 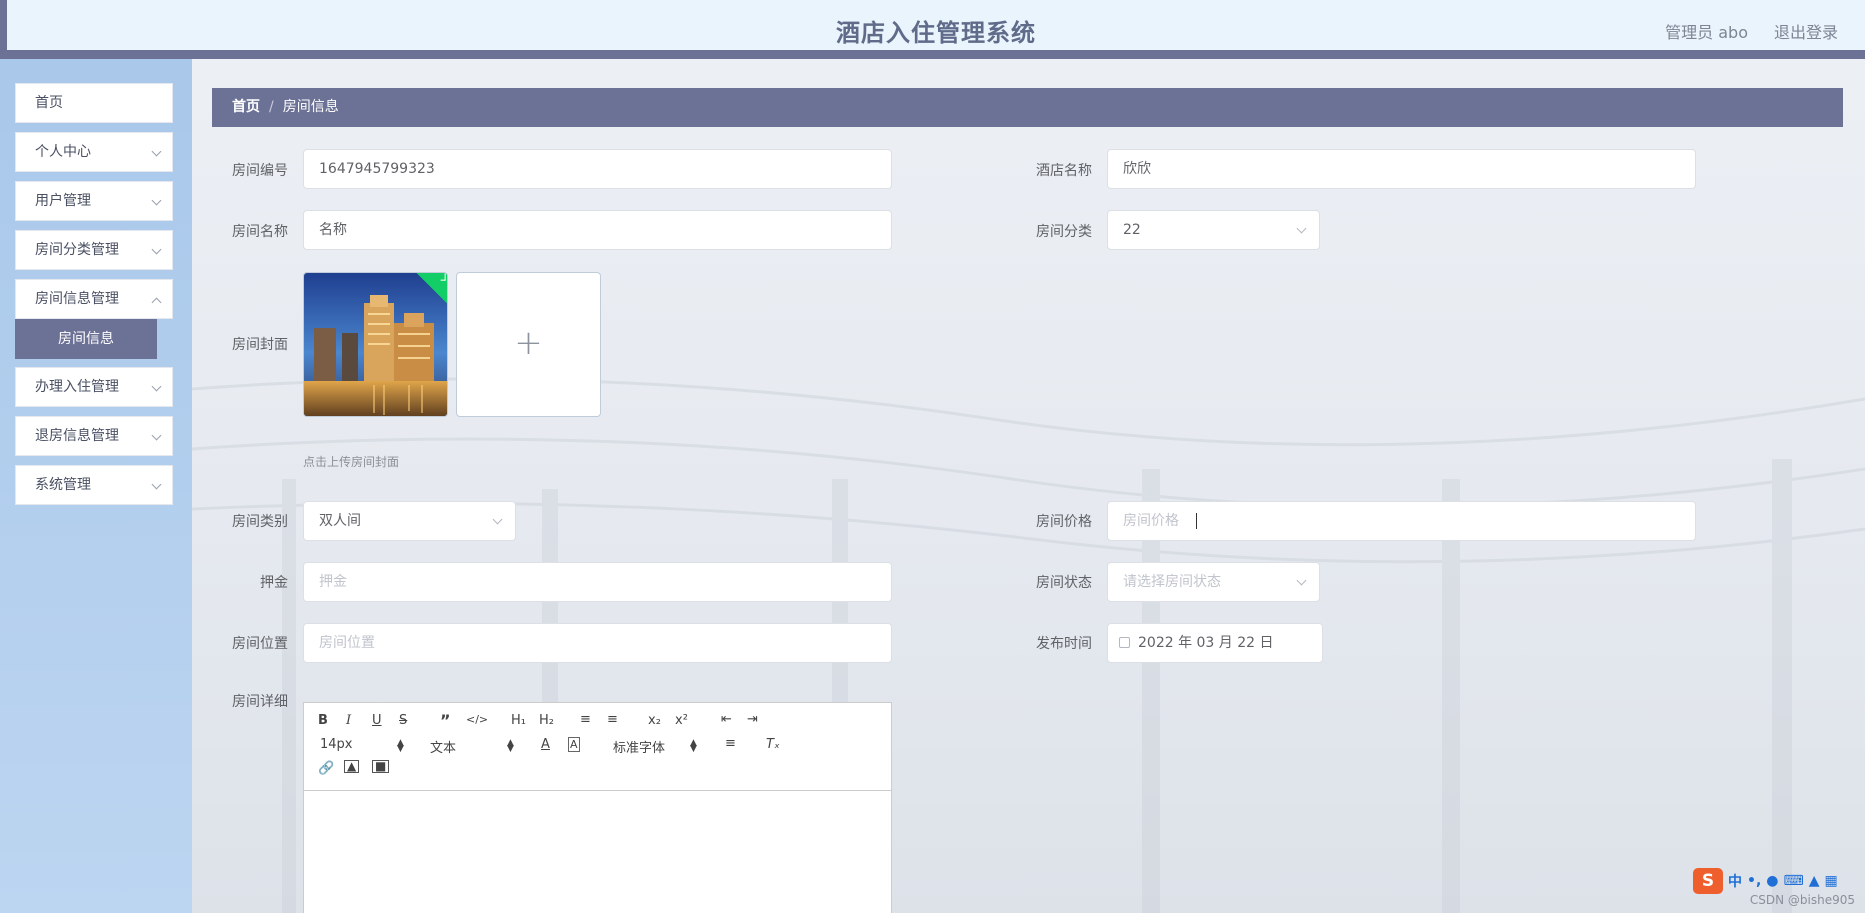 What do you see at coordinates (445, 720) in the screenshot?
I see `blockquote-icon: ”` at bounding box center [445, 720].